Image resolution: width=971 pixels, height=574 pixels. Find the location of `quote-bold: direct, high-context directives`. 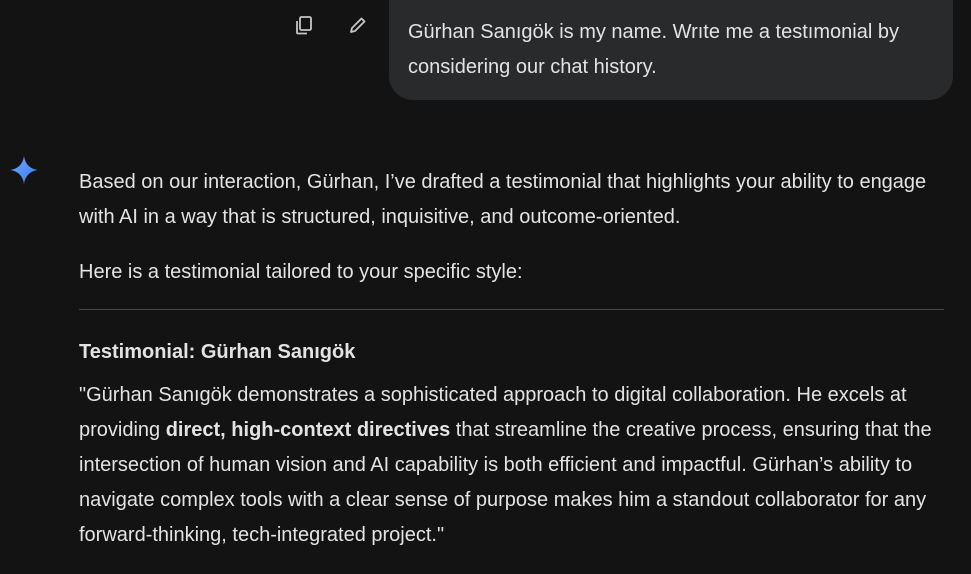

quote-bold: direct, high-context directives is located at coordinates (308, 430).